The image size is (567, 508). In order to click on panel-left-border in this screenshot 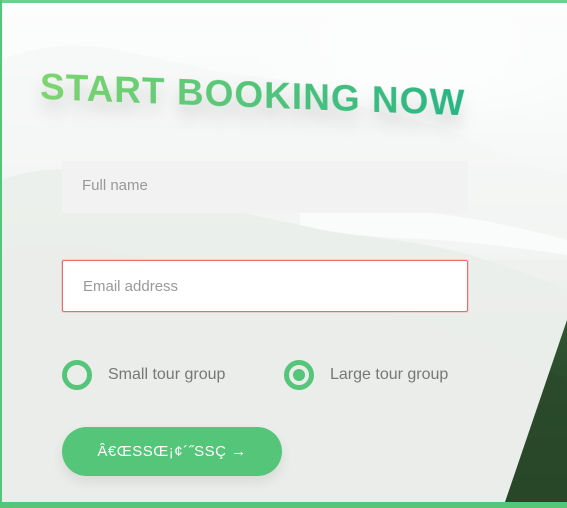, I will do `click(1, 254)`.